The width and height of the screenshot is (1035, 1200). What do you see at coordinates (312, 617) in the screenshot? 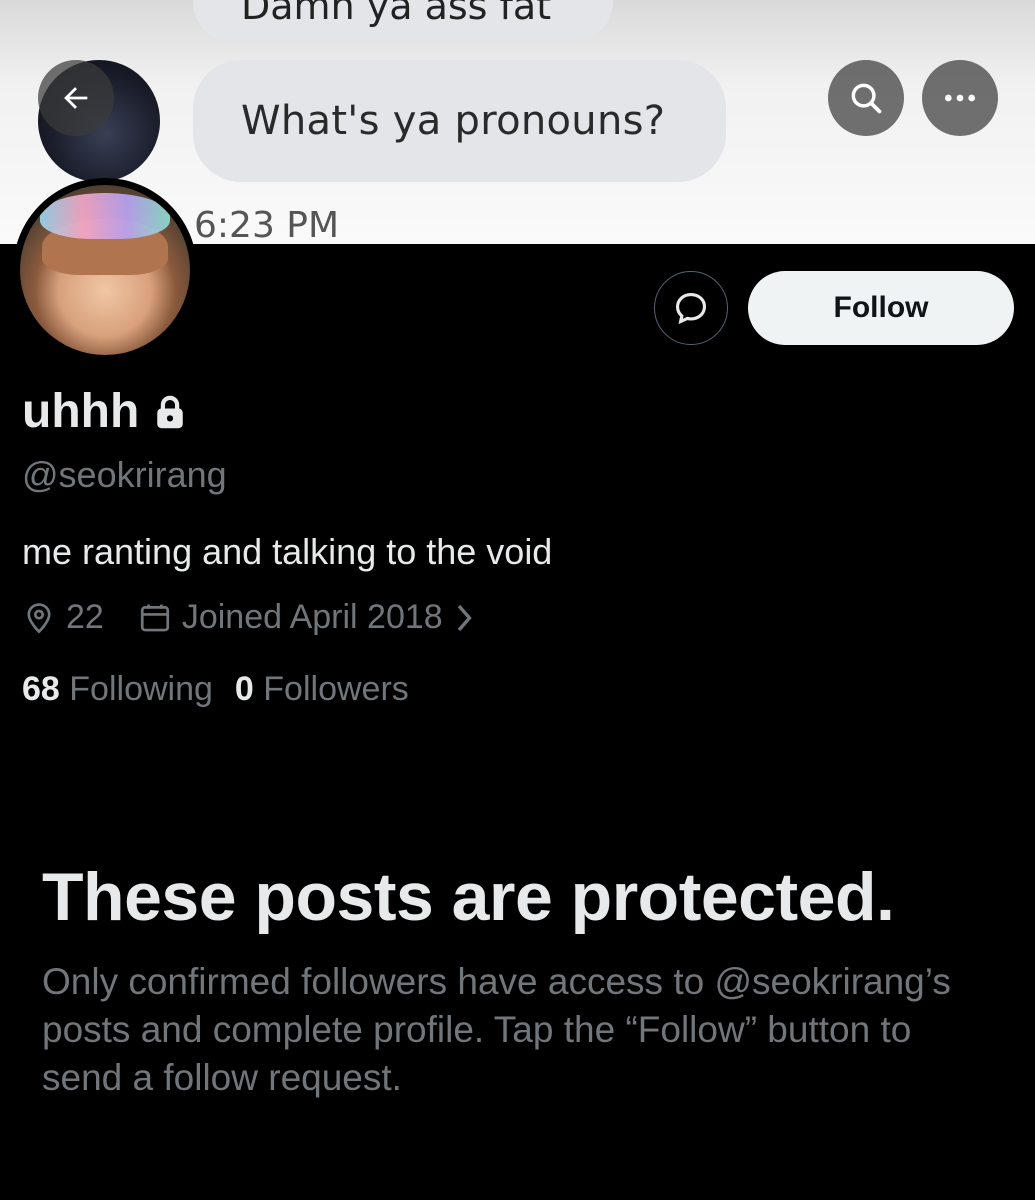
I see `joined-text: Joined April 2018` at bounding box center [312, 617].